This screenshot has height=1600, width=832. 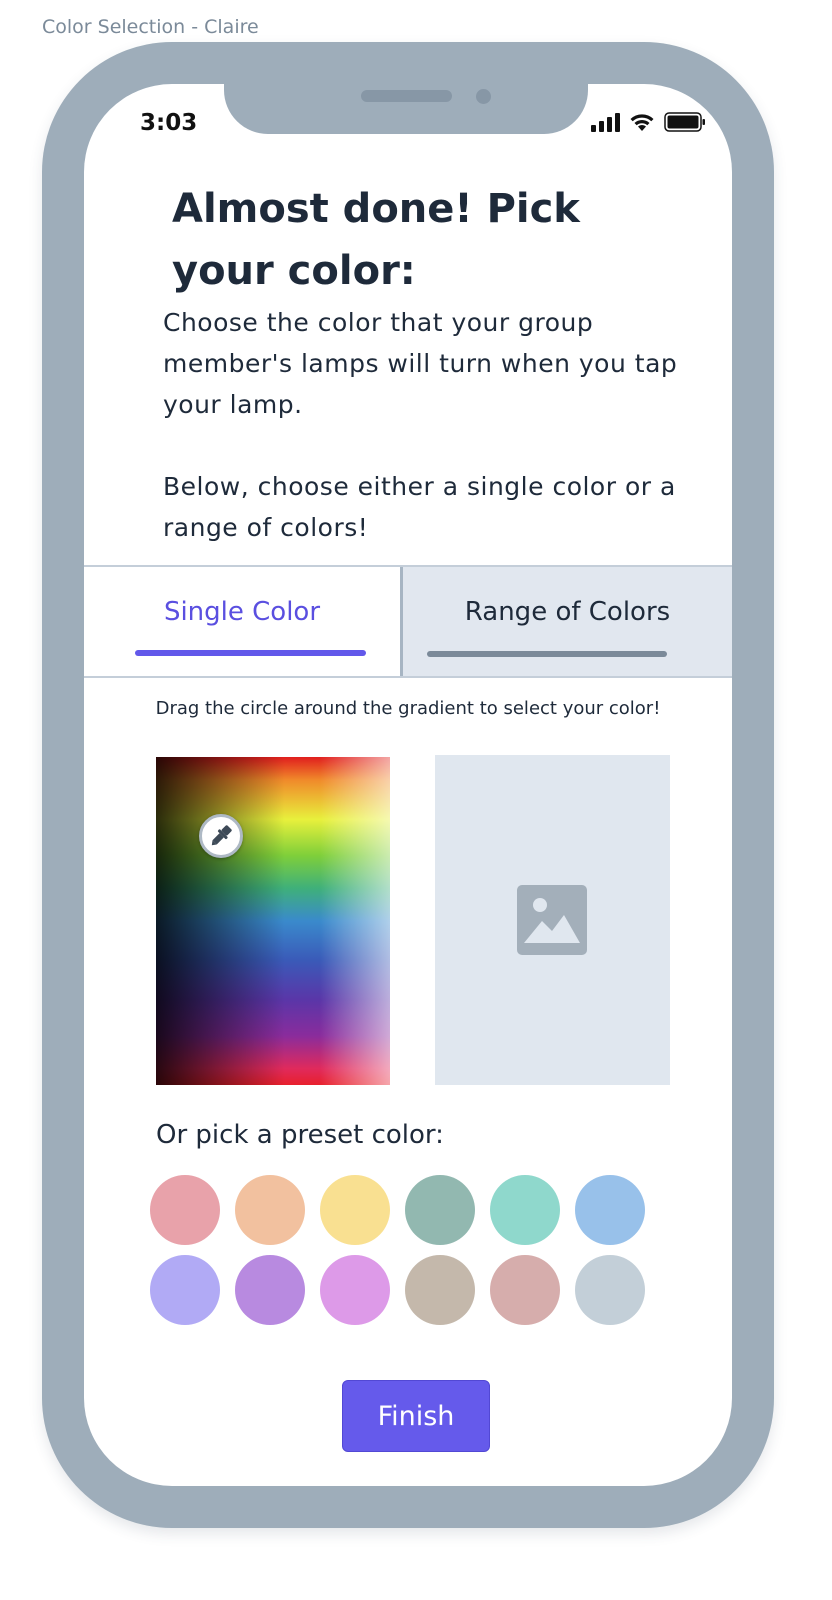 I want to click on image-placeholder-icon, so click(x=552, y=920).